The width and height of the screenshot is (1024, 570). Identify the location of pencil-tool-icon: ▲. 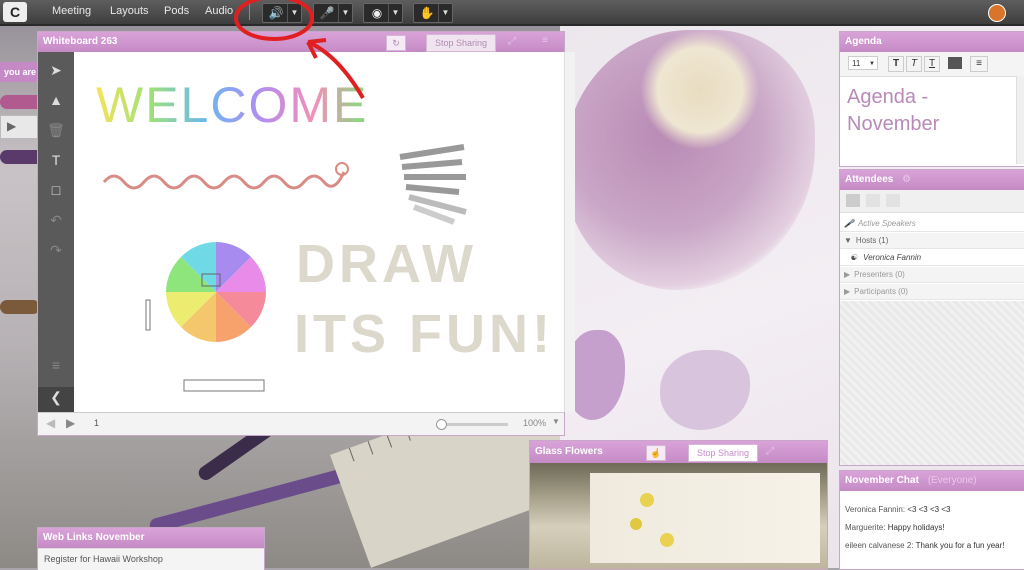
(56, 100).